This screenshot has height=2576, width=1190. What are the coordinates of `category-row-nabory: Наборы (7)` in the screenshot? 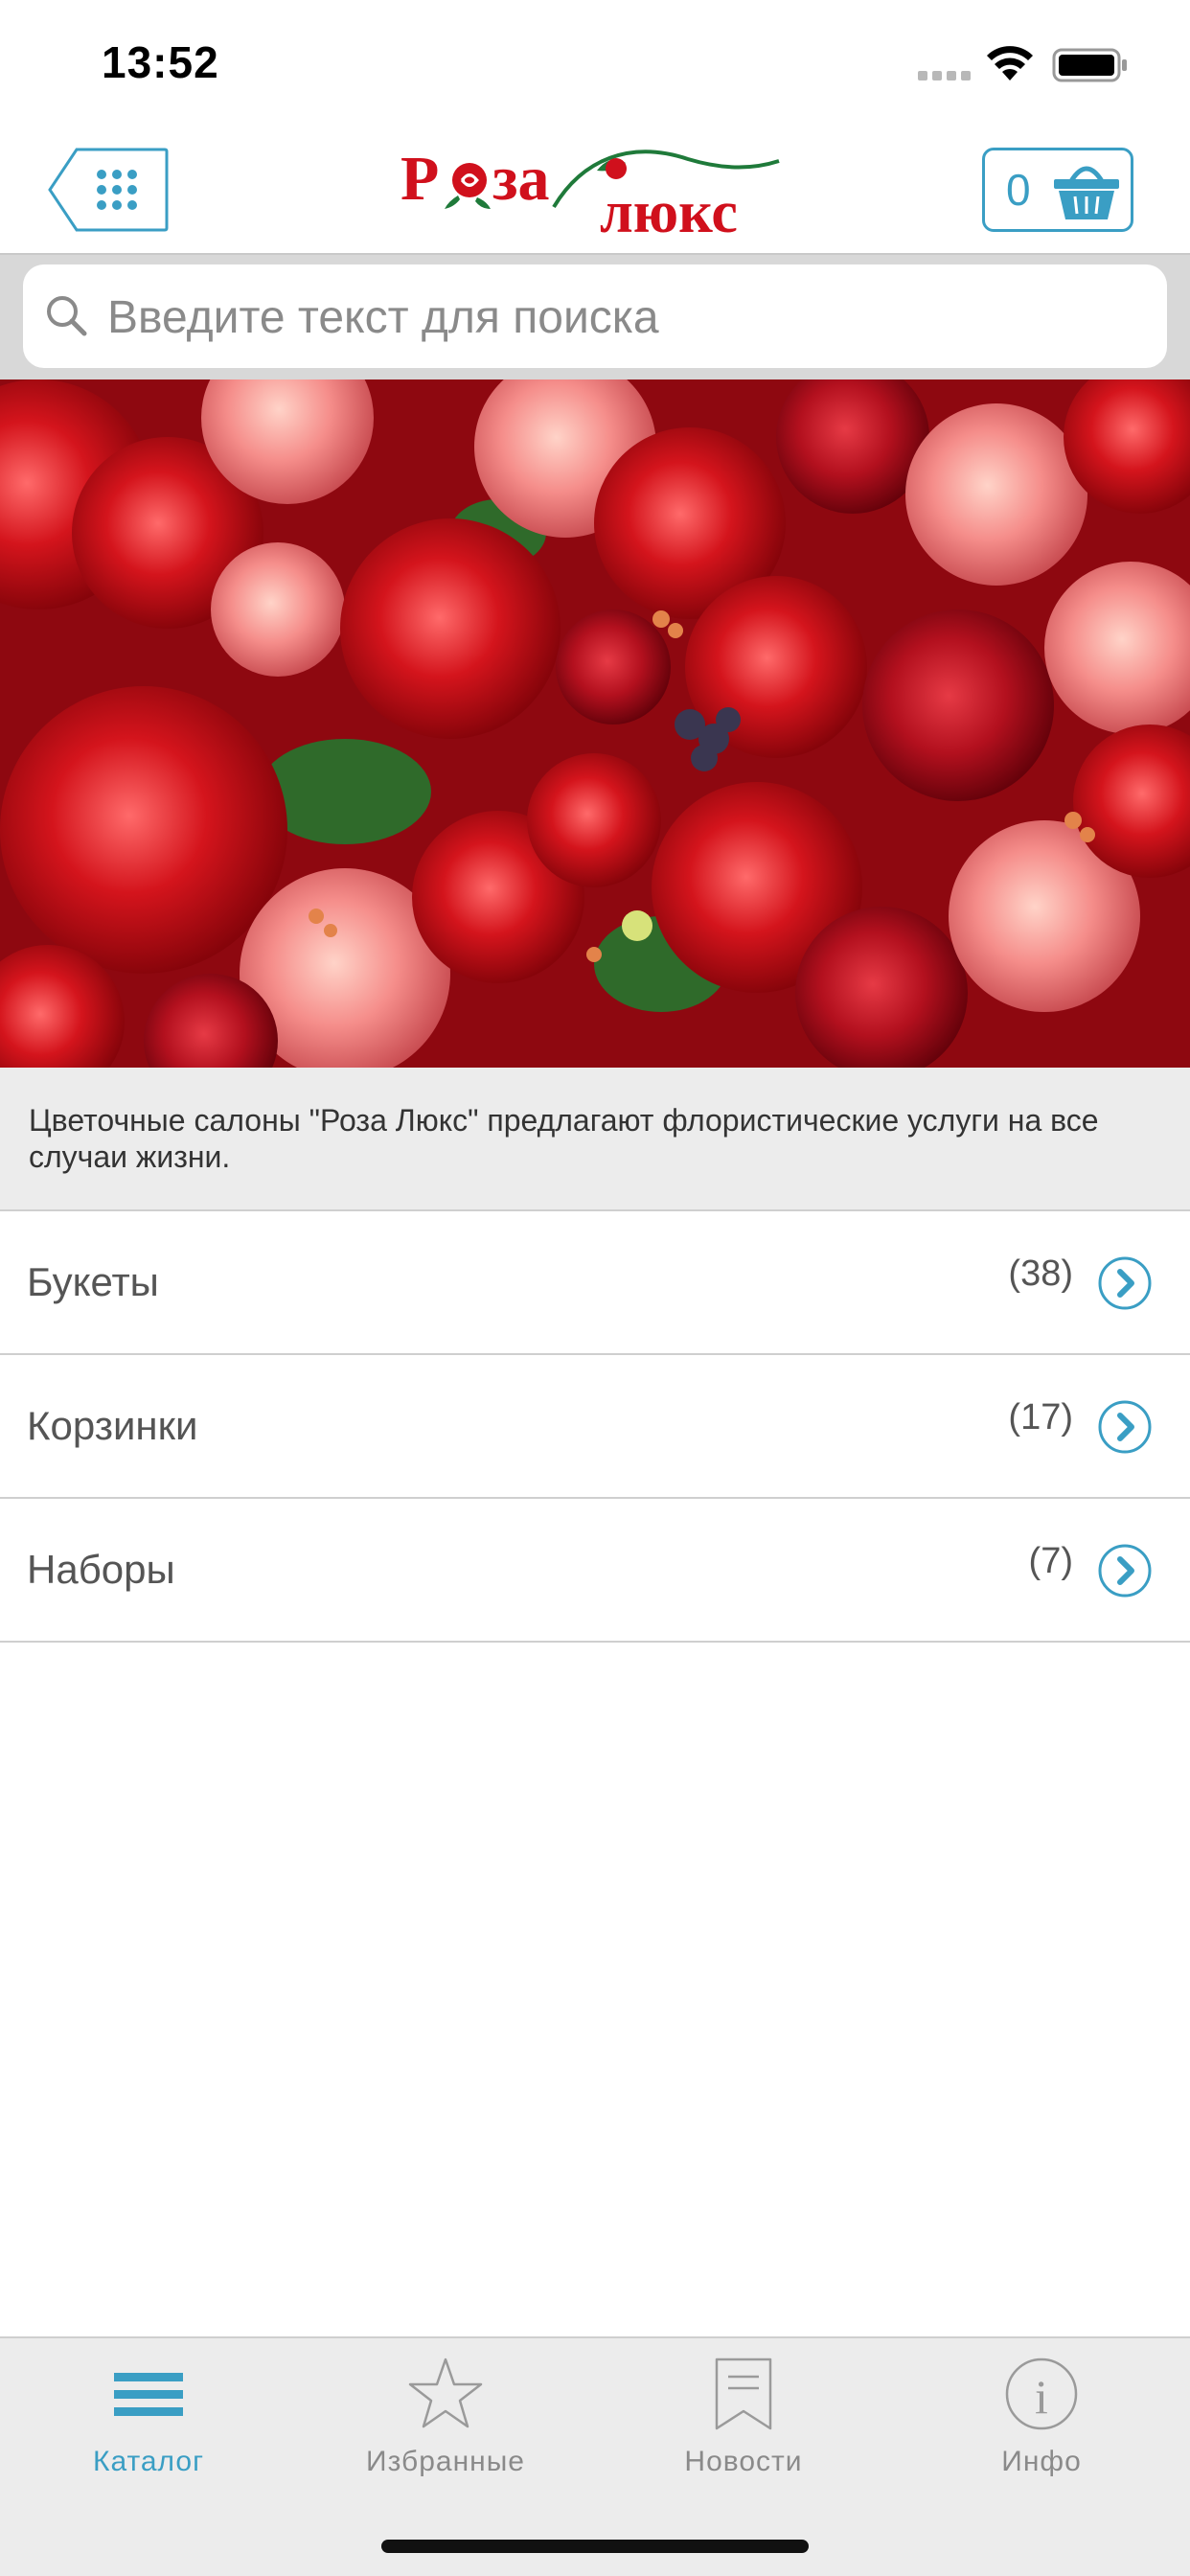 It's located at (595, 1571).